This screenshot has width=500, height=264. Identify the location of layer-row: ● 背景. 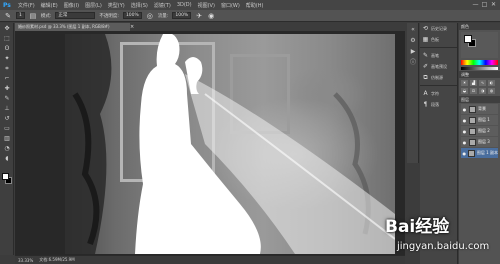
(479, 109).